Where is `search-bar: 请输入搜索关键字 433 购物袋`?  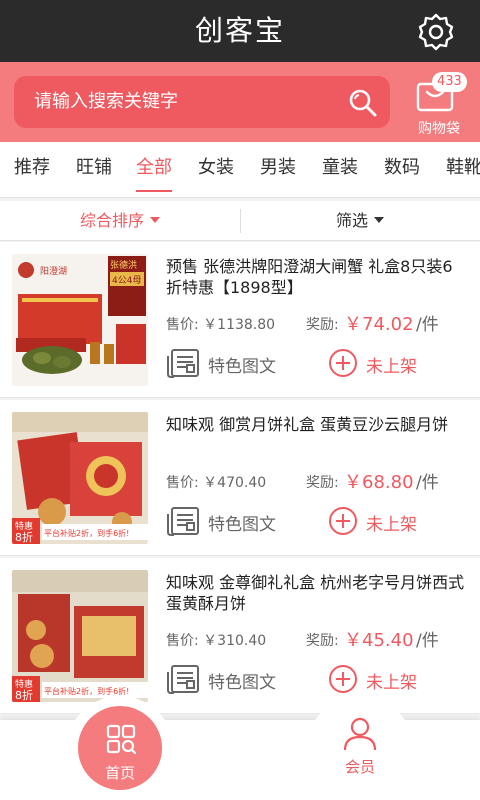
search-bar: 请输入搜索关键字 433 购物袋 is located at coordinates (240, 102).